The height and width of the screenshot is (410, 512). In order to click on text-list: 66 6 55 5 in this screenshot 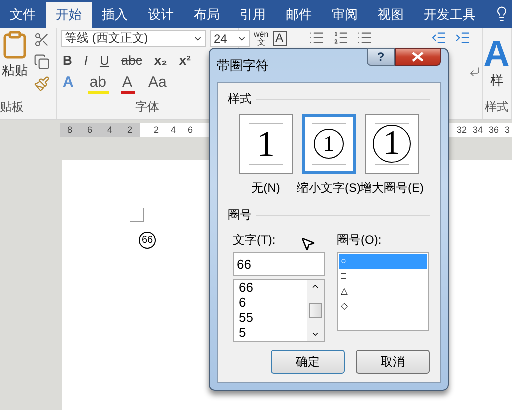, I will do `click(279, 310)`.